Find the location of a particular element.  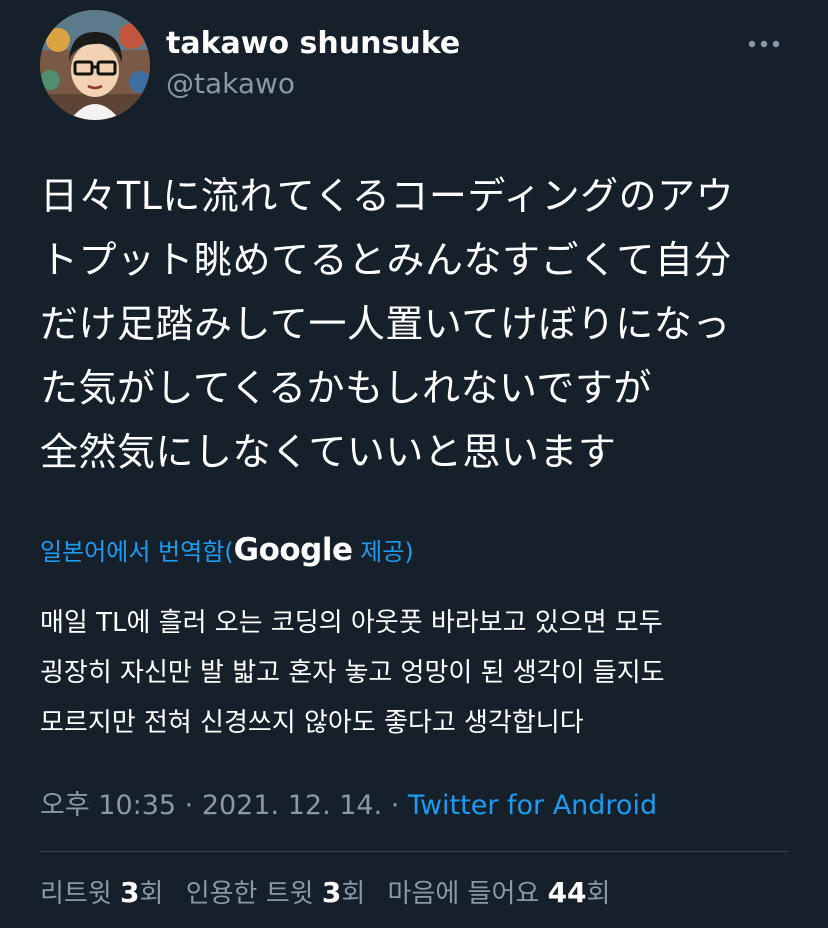

likes-count: 44 is located at coordinates (567, 892).